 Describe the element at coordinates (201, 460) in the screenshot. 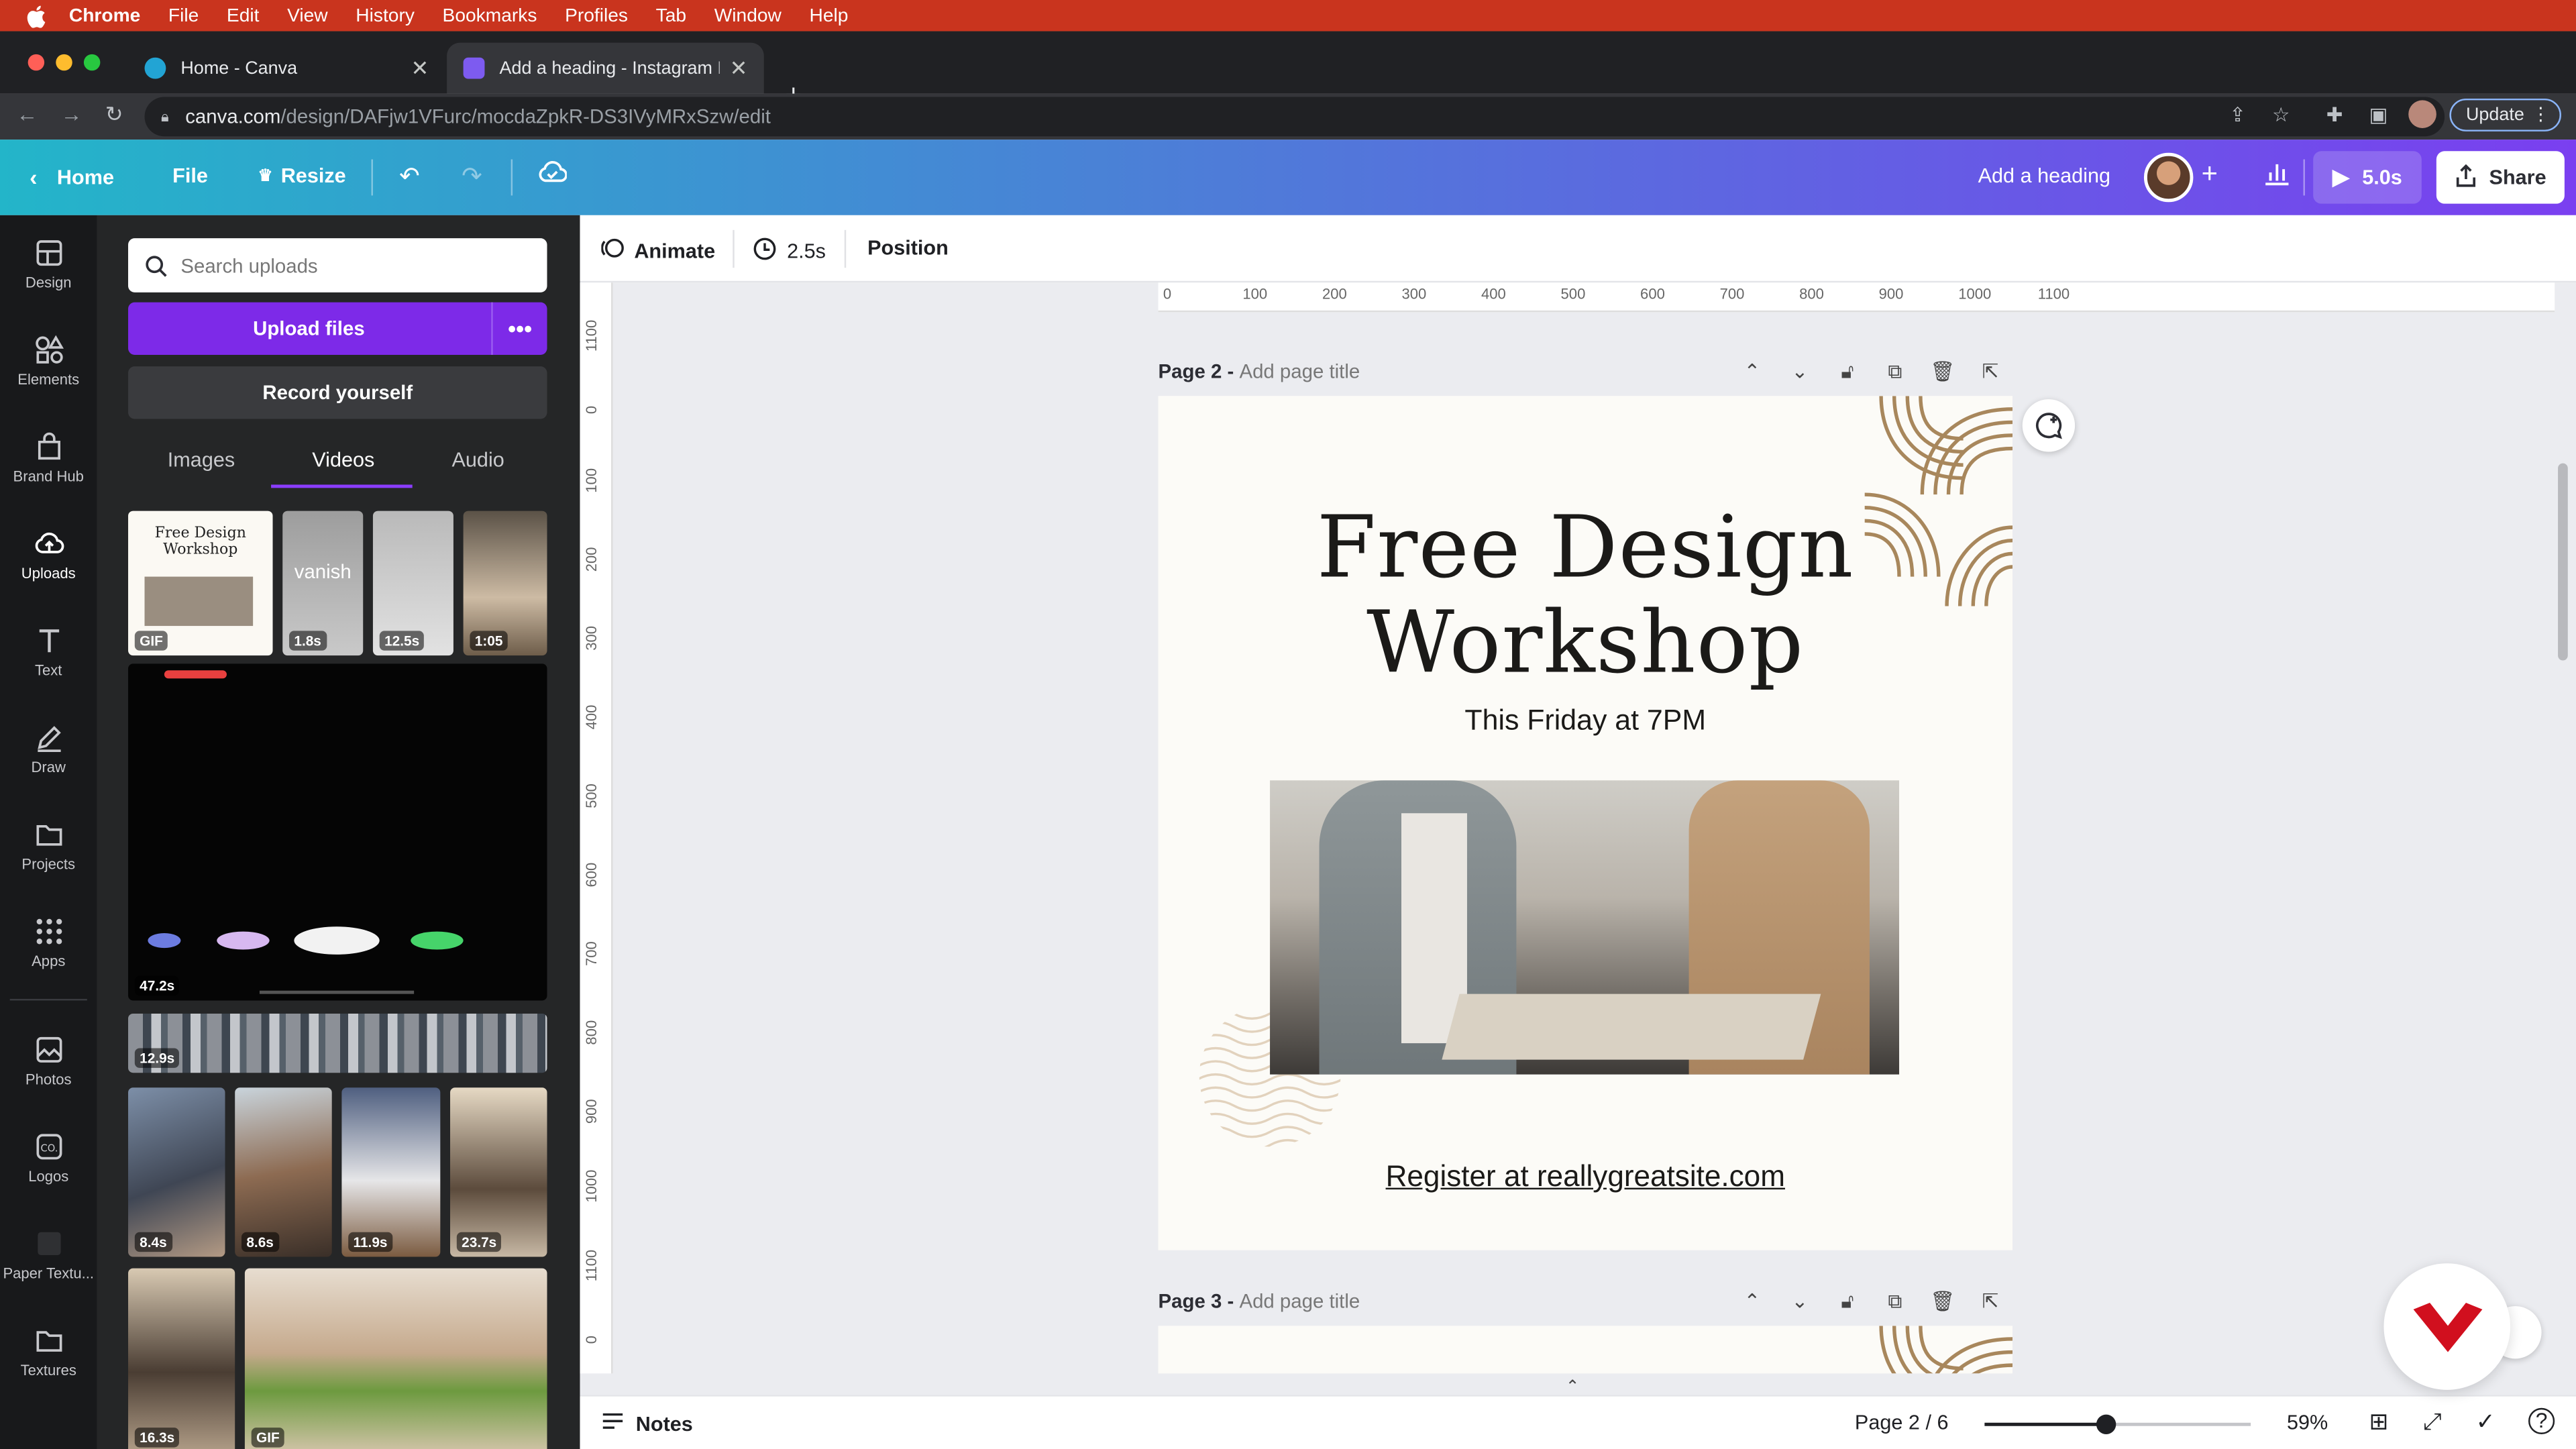

I see `tab-images: Images` at that location.